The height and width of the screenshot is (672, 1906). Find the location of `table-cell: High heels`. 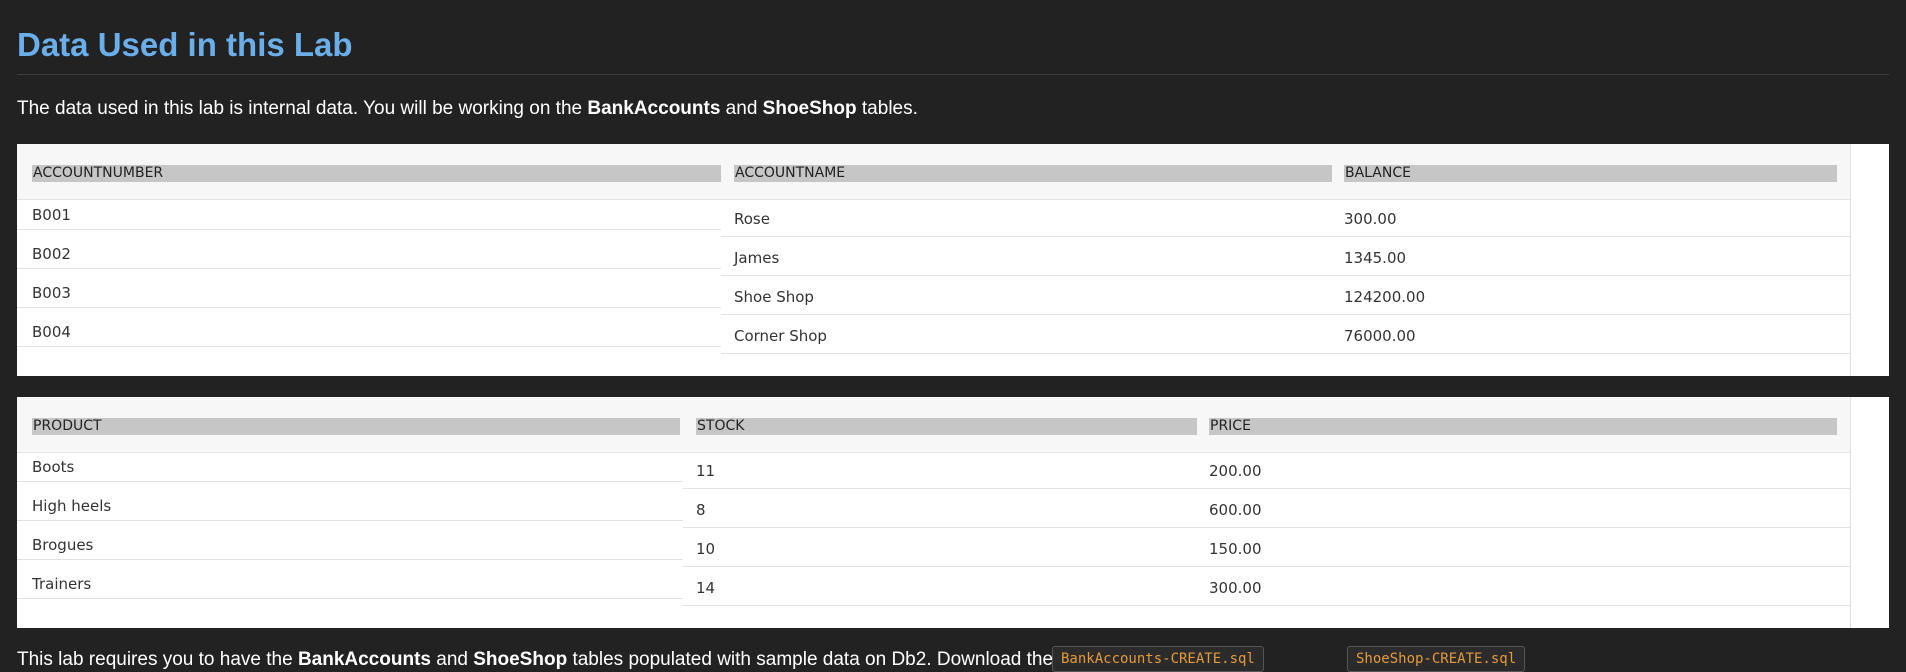

table-cell: High heels is located at coordinates (72, 506).